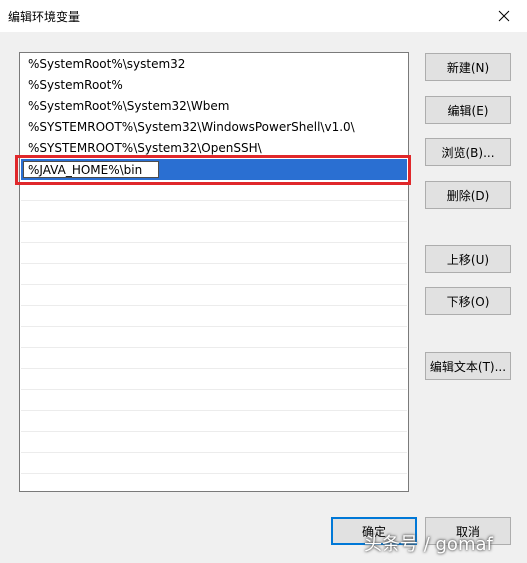 The image size is (527, 563). Describe the element at coordinates (85, 170) in the screenshot. I see `inline-edit-value: %JAVA_HOME%\bin` at that location.